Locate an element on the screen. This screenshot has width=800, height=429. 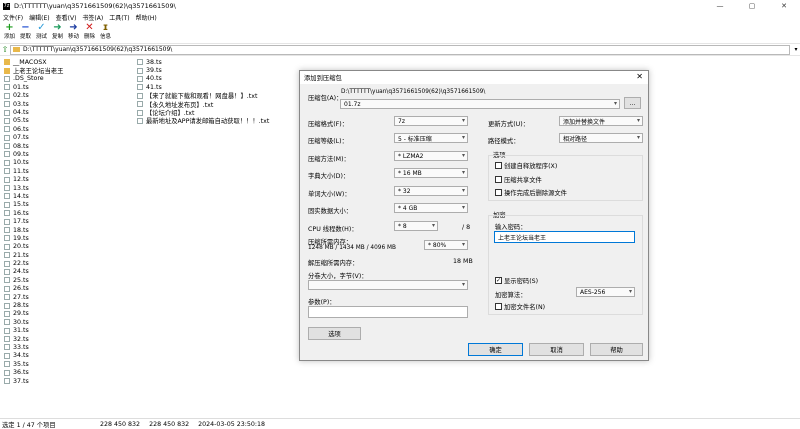
file-list-item: 40.ts is located at coordinates (203, 79).